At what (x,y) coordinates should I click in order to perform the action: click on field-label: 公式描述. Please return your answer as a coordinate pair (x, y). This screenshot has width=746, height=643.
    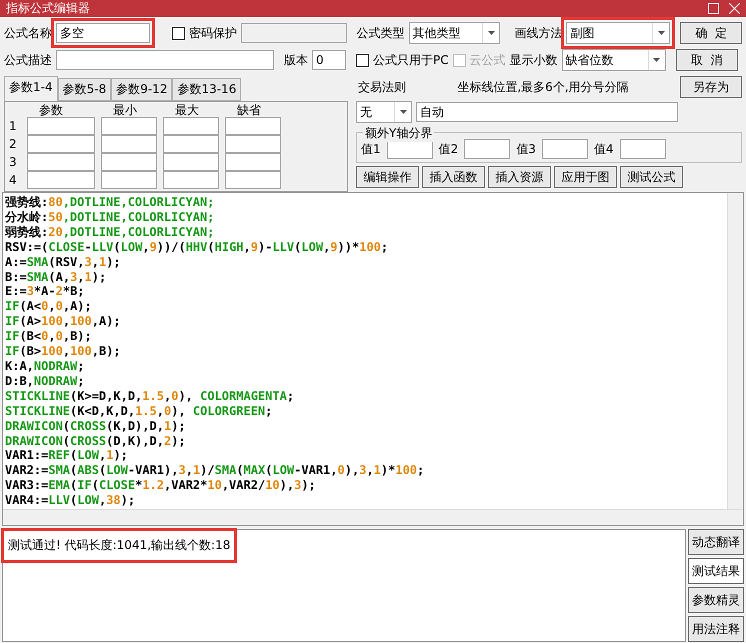
    Looking at the image, I should click on (28, 60).